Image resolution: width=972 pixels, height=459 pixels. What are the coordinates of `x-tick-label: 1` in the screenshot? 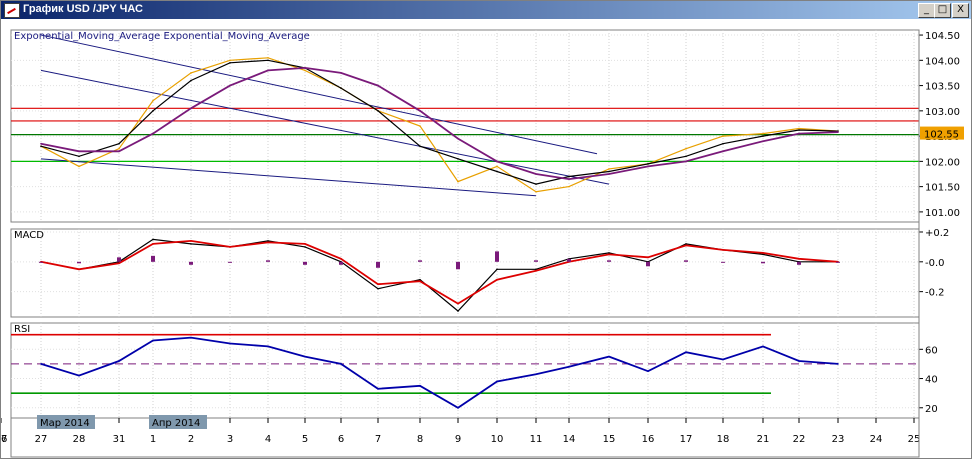 It's located at (153, 439).